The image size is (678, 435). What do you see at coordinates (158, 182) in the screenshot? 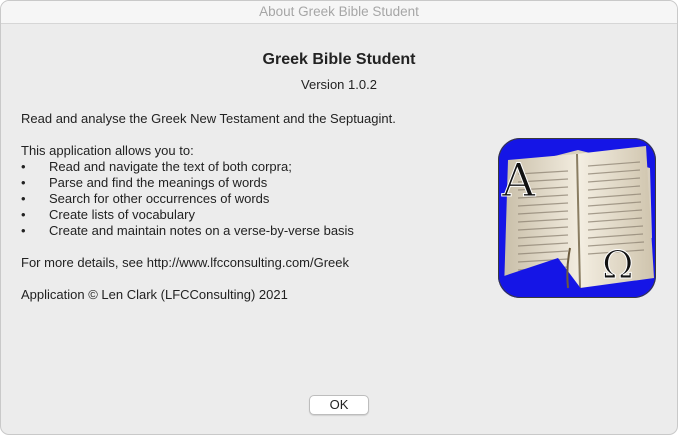
I see `feature-text: Parse and find the meanings of words` at bounding box center [158, 182].